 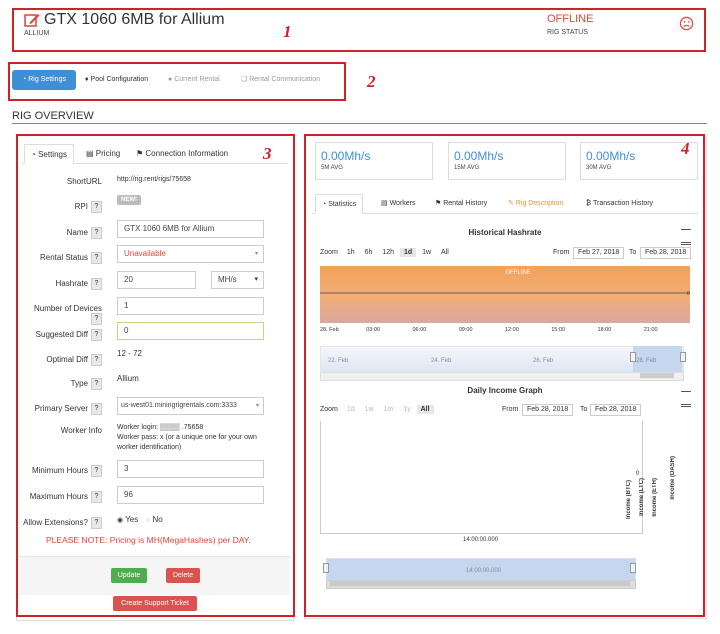 What do you see at coordinates (190, 495) in the screenshot?
I see `max-hours-input: 96` at bounding box center [190, 495].